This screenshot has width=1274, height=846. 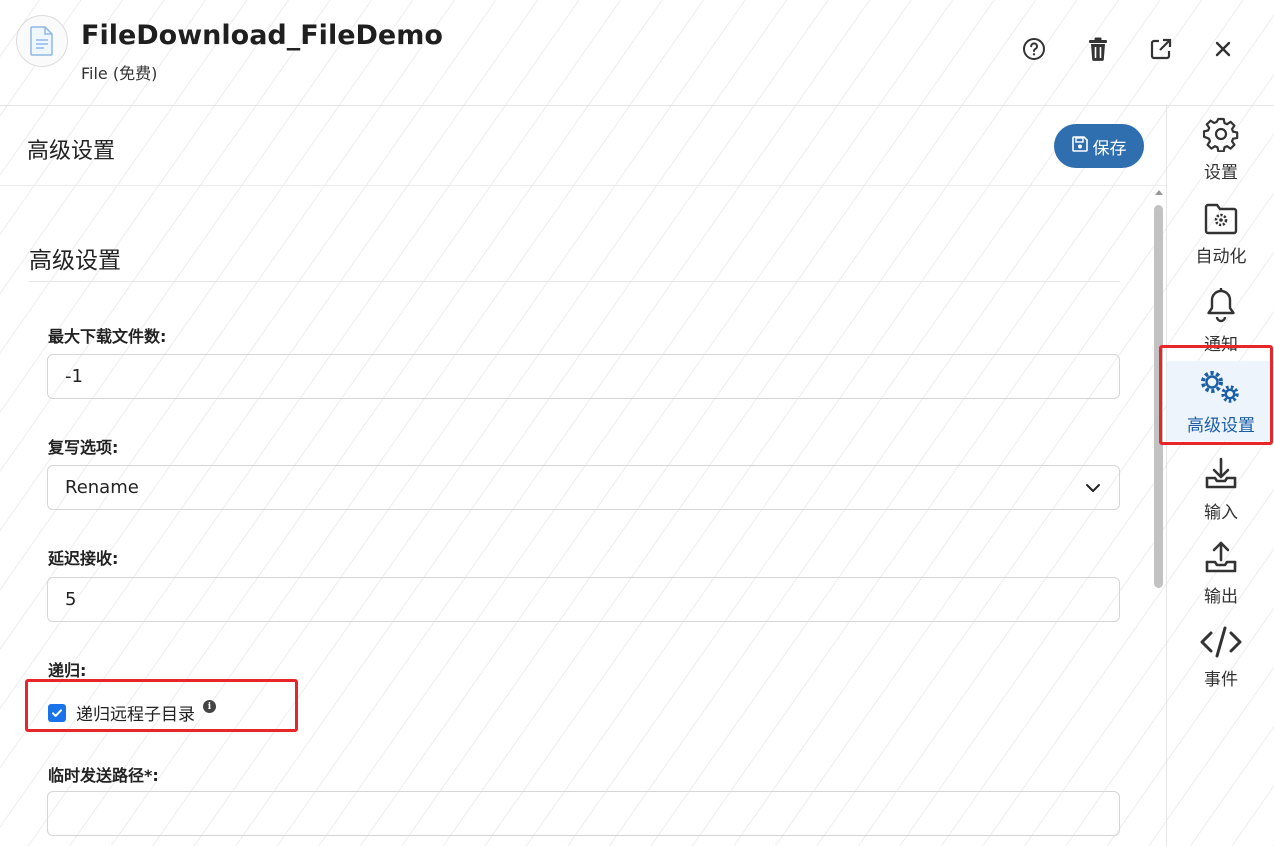 What do you see at coordinates (583, 146) in the screenshot?
I see `panel-header: 高级设置 保存` at bounding box center [583, 146].